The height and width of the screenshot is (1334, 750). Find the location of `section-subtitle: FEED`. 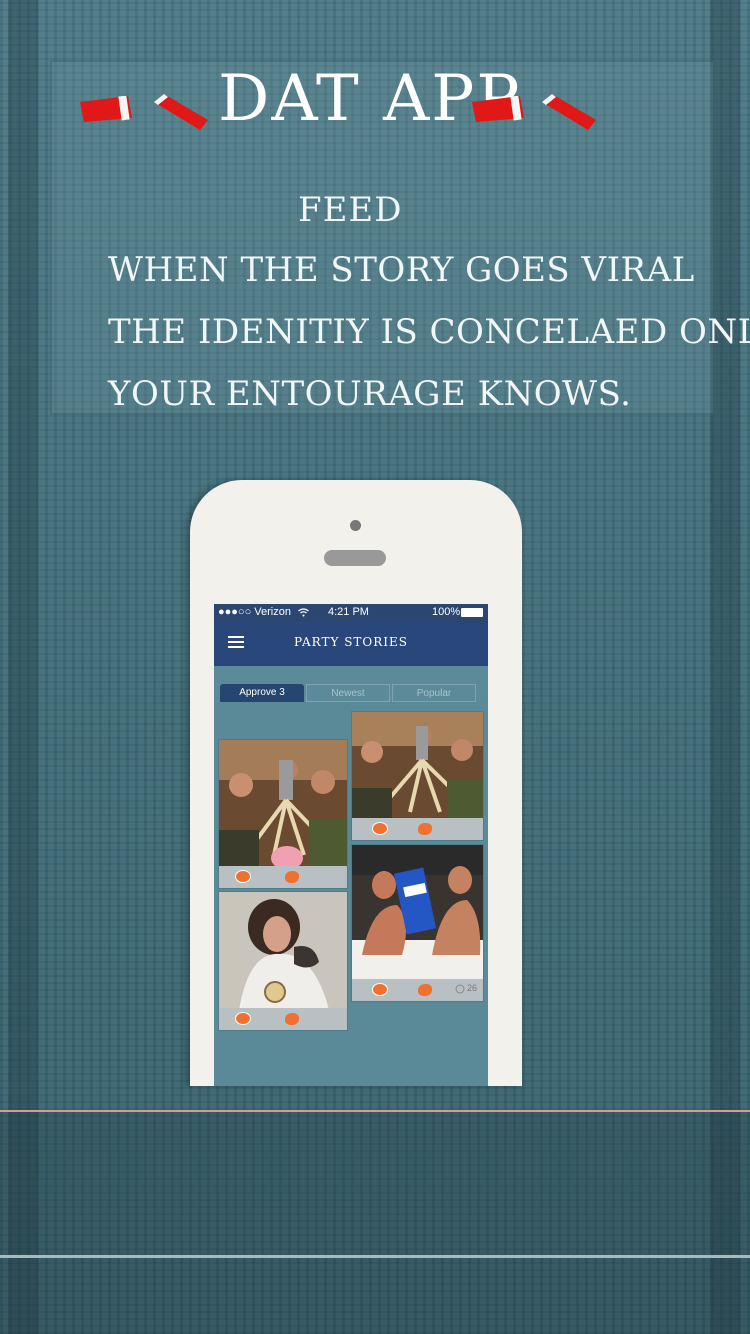

section-subtitle: FEED is located at coordinates (350, 210).